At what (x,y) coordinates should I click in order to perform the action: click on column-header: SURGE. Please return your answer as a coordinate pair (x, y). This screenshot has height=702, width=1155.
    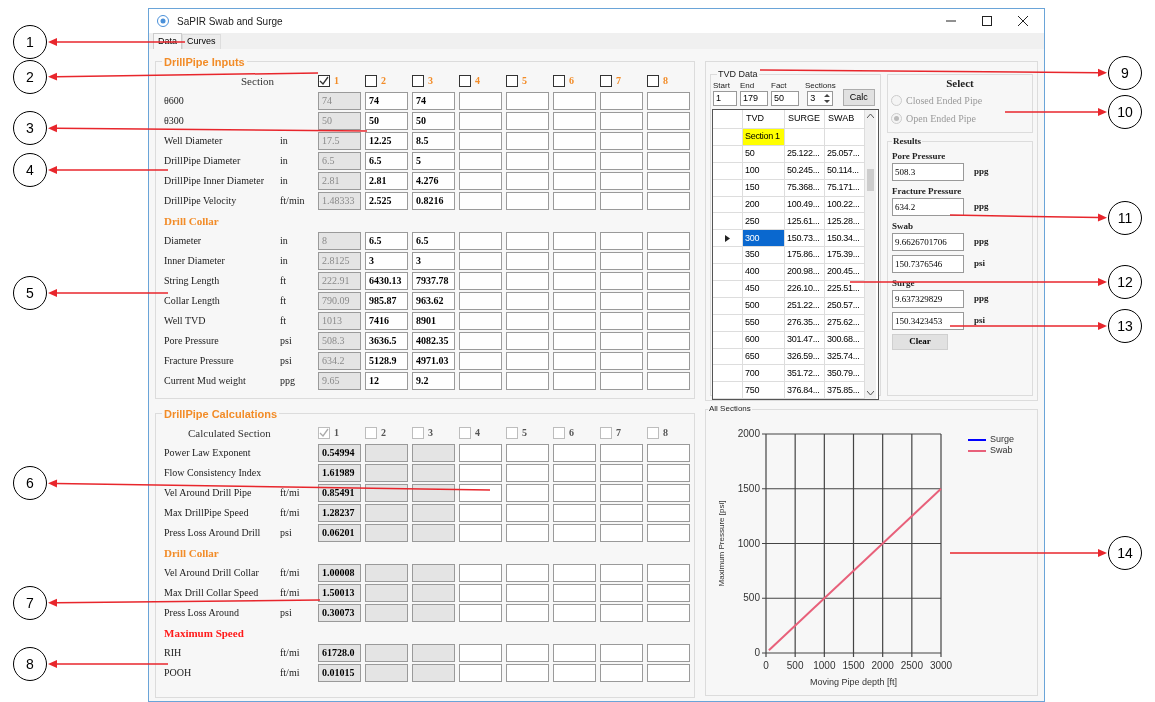
    Looking at the image, I should click on (805, 119).